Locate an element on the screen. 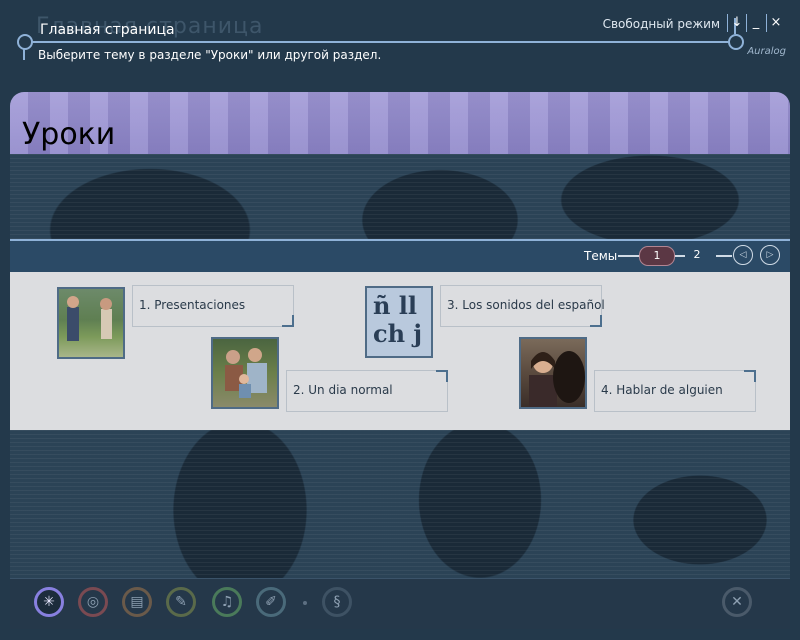 This screenshot has width=800, height=640. topic-1-label: 1. Presentaciones is located at coordinates (192, 305).